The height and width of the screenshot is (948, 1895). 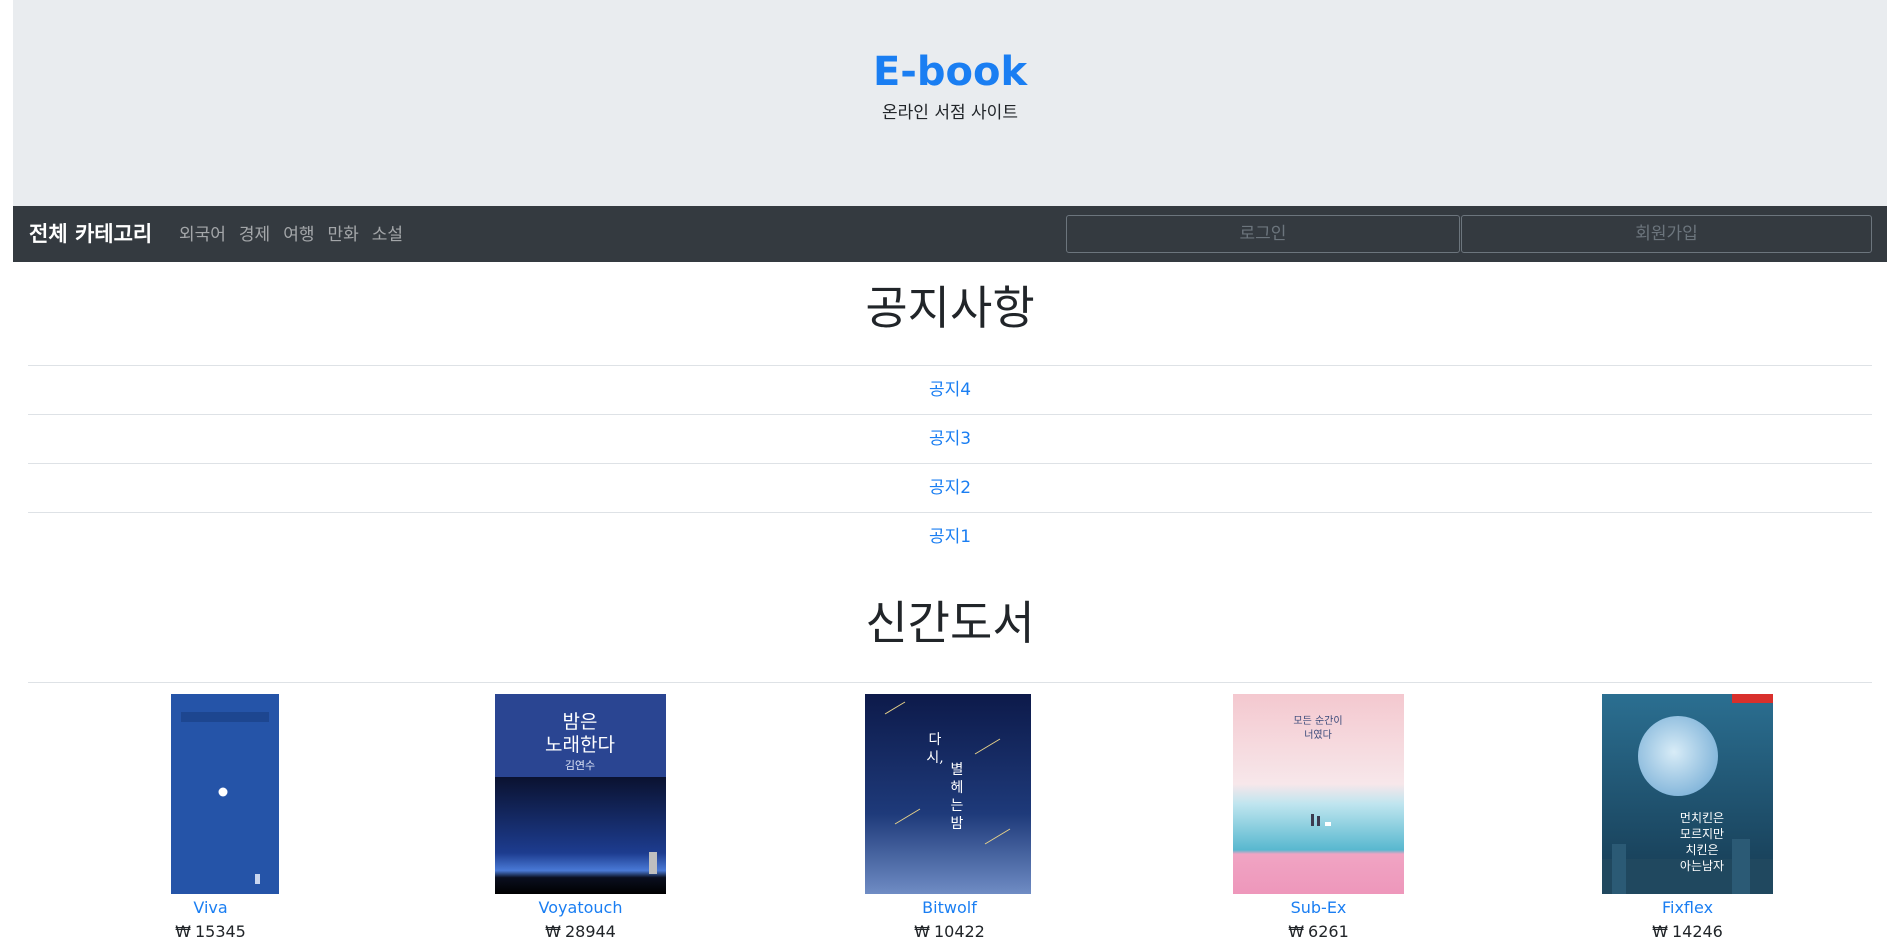 What do you see at coordinates (1318, 735) in the screenshot?
I see `cover-title-line2: 너였다` at bounding box center [1318, 735].